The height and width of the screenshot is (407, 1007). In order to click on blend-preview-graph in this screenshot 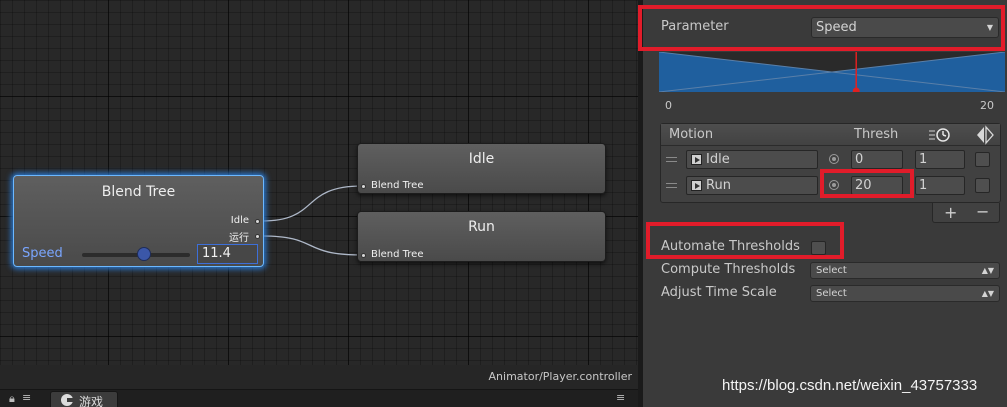, I will do `click(832, 72)`.